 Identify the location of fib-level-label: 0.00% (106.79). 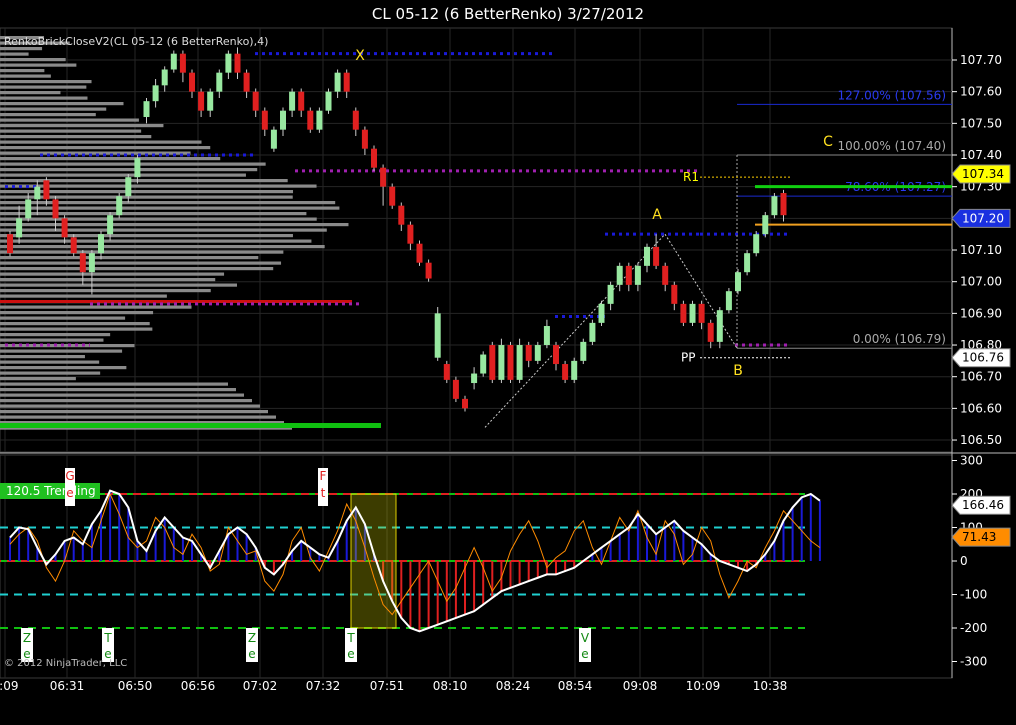
(899, 339).